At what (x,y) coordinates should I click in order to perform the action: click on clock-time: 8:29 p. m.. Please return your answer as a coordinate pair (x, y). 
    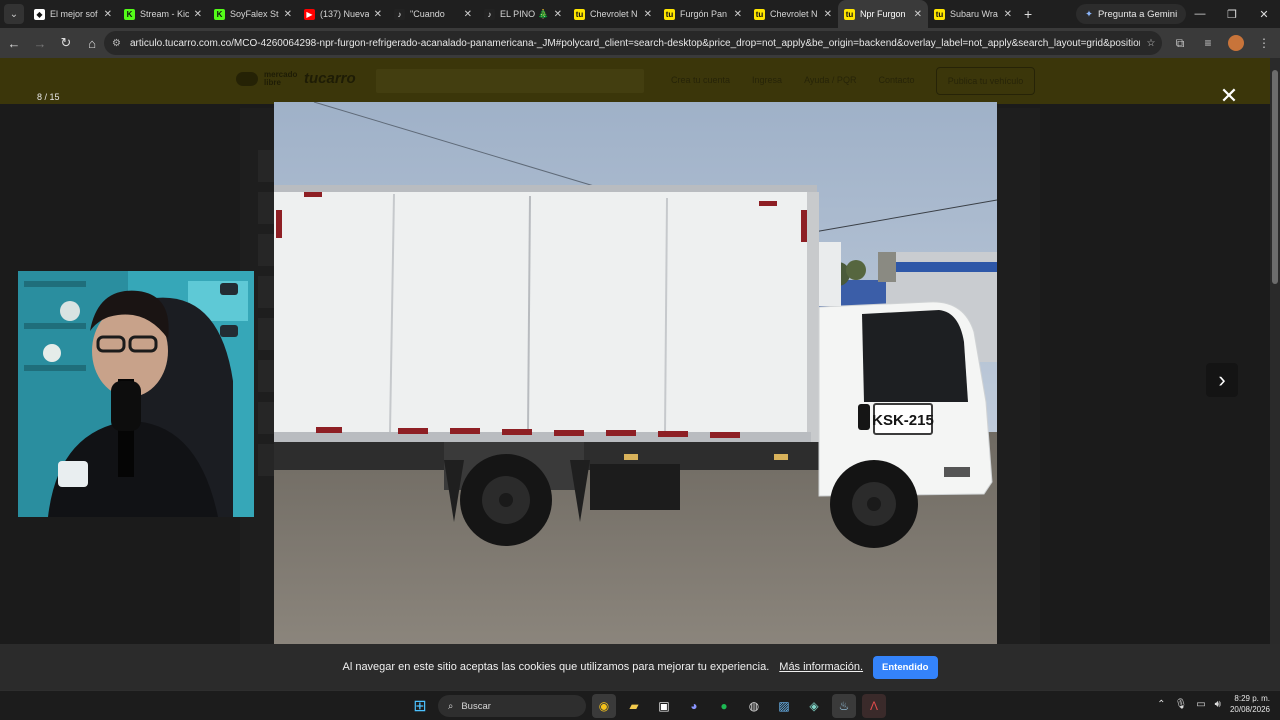
    Looking at the image, I should click on (1252, 698).